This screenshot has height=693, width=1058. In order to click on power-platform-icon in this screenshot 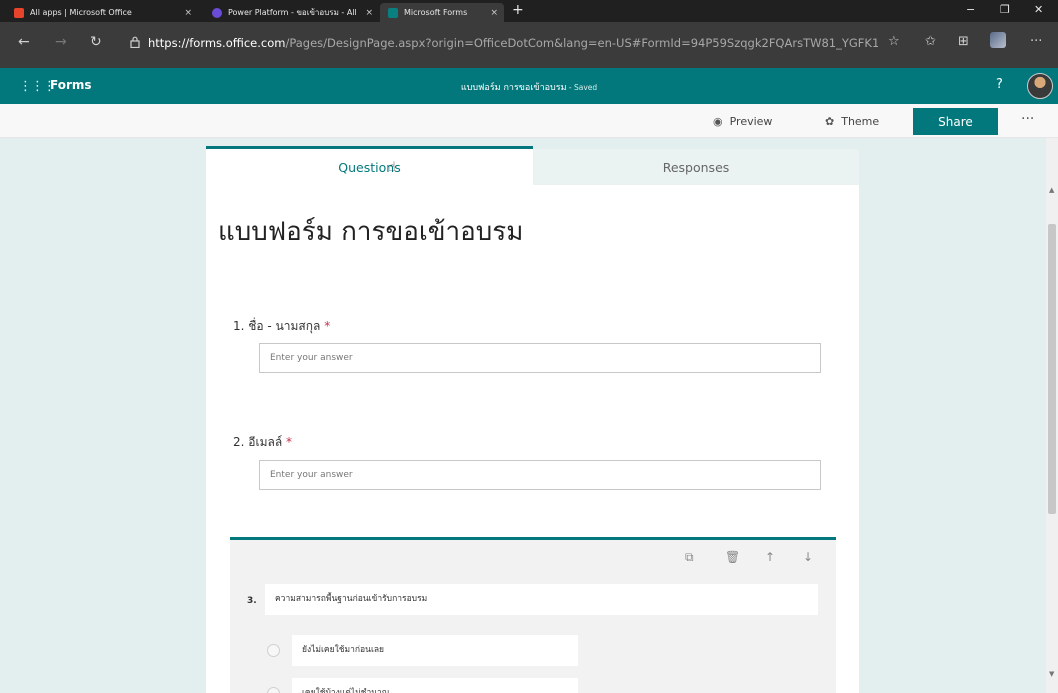, I will do `click(217, 12)`.